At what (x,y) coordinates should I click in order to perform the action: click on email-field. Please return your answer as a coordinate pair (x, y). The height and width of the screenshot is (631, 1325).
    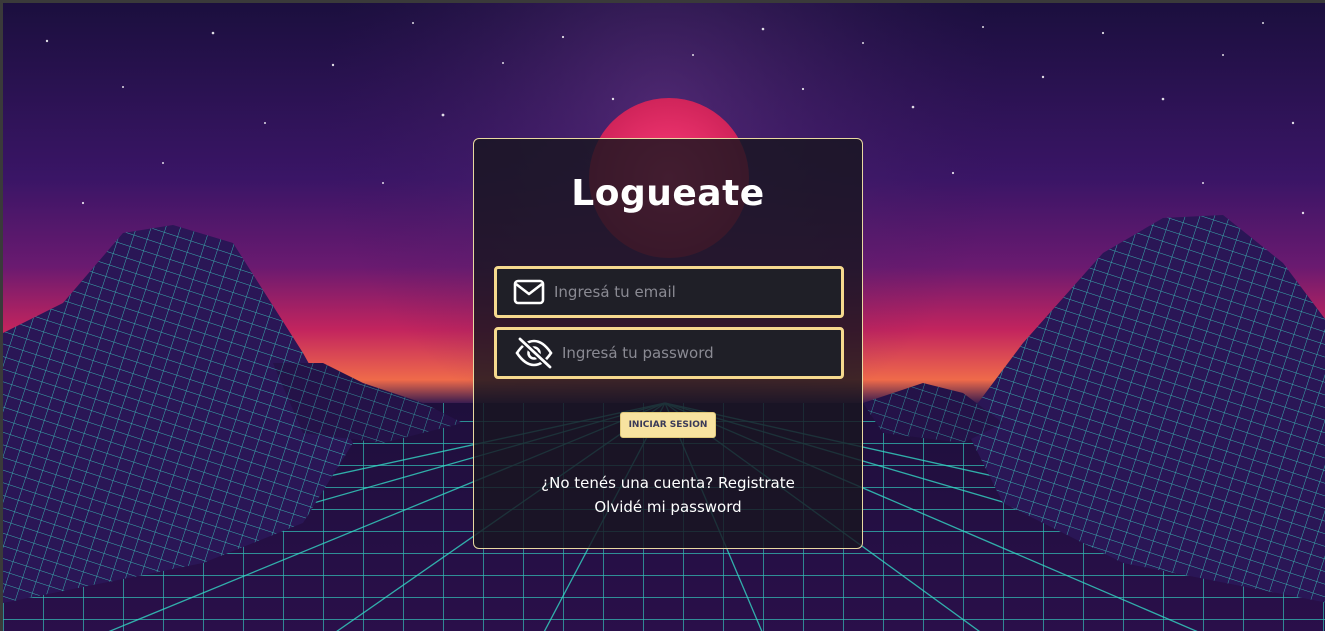
    Looking at the image, I should click on (669, 292).